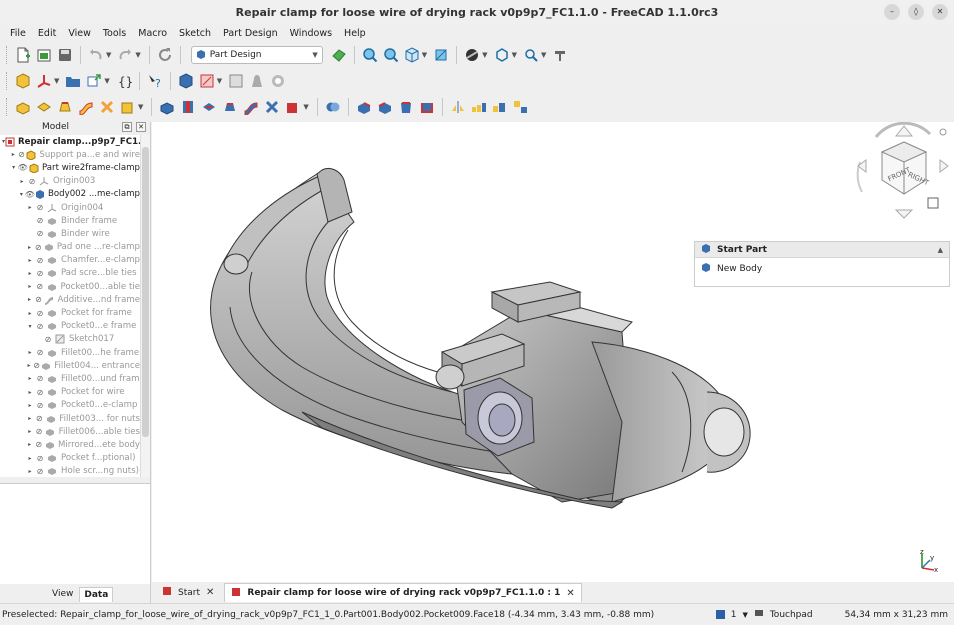  Describe the element at coordinates (370, 55) in the screenshot. I see `fit-all-icon` at that location.